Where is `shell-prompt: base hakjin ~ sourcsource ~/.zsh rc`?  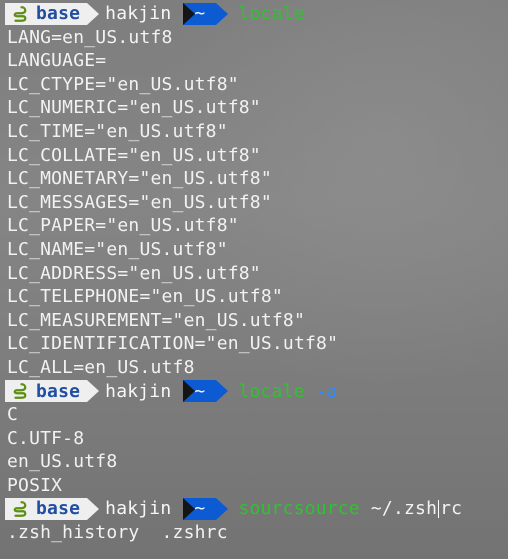
shell-prompt: base hakjin ~ sourcsource ~/.zsh rc is located at coordinates (254, 509).